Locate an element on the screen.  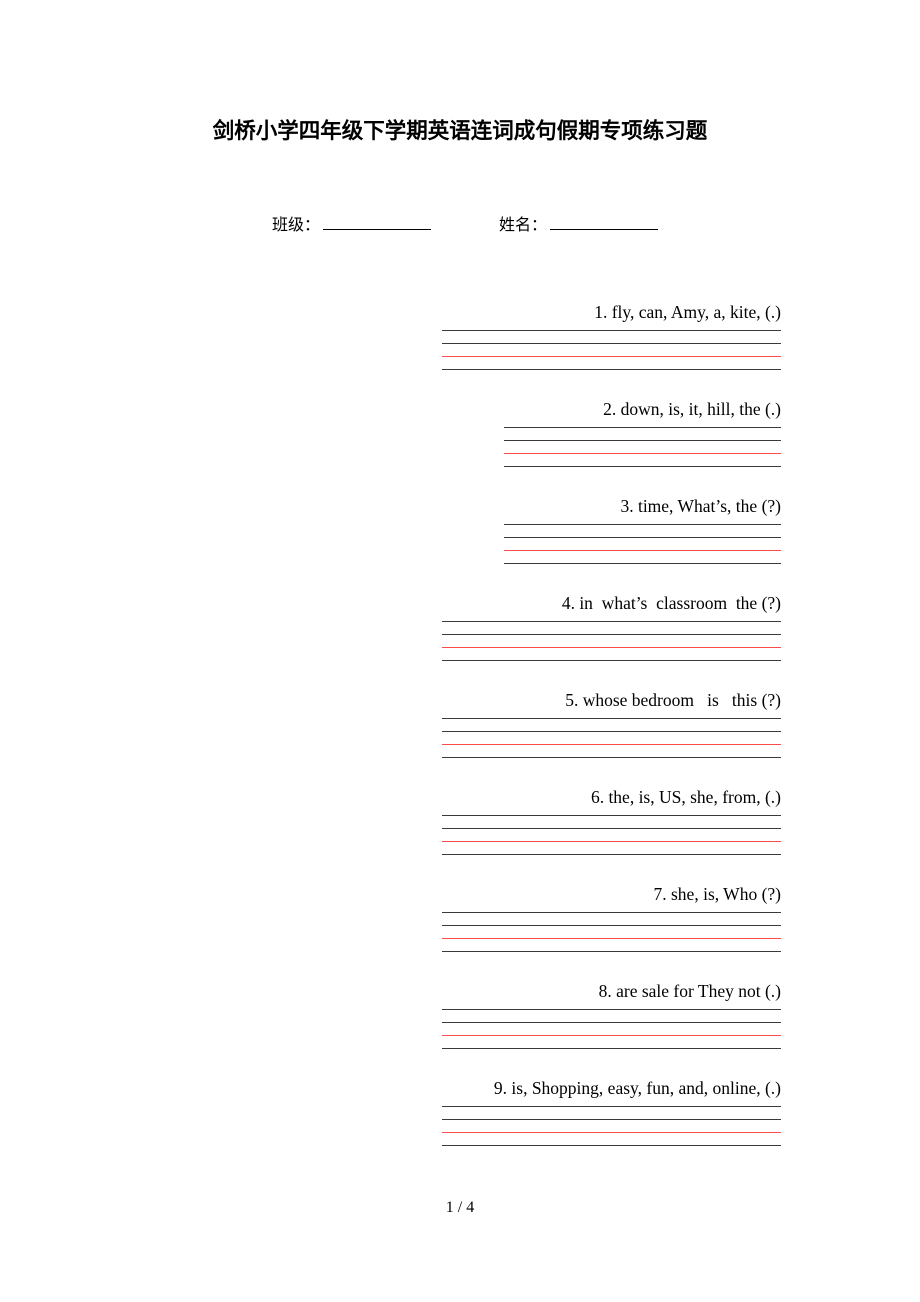
page-title: 剑桥小学四年级下学期英语连词成句假期专项练习题 is located at coordinates (460, 131).